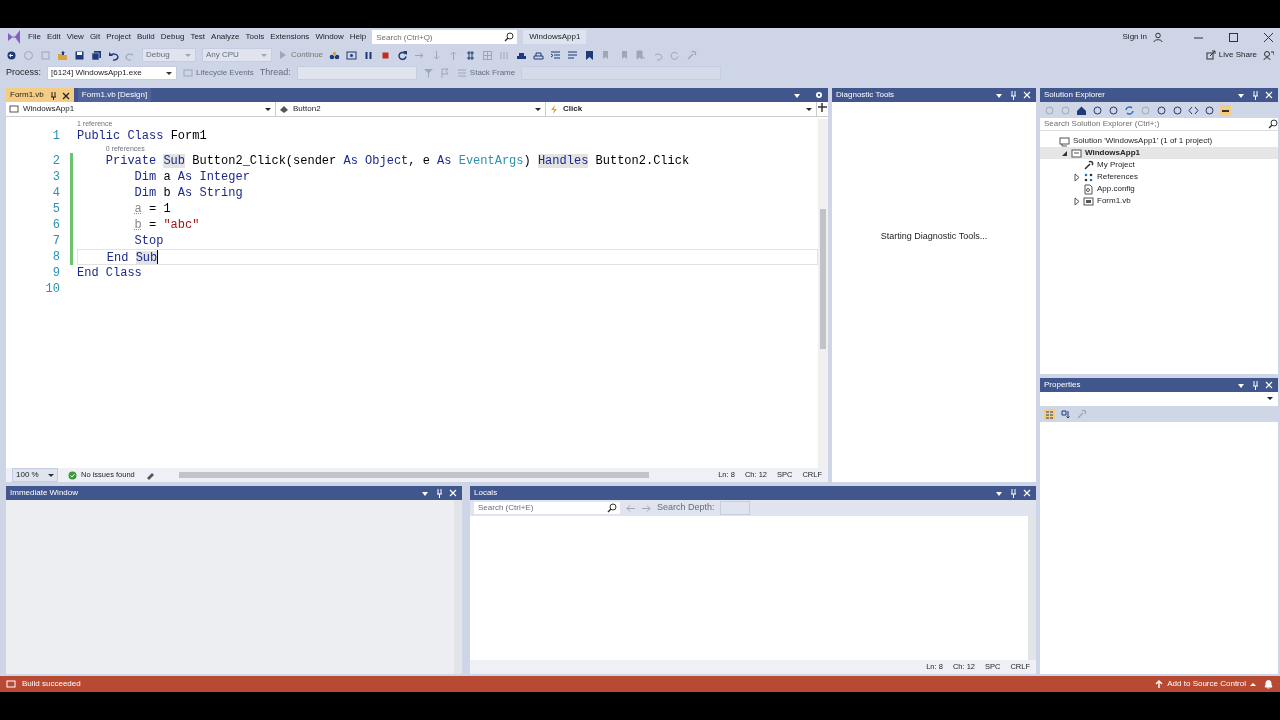 This screenshot has height=720, width=1280. What do you see at coordinates (96, 55) in the screenshot?
I see `save-all-icon` at bounding box center [96, 55].